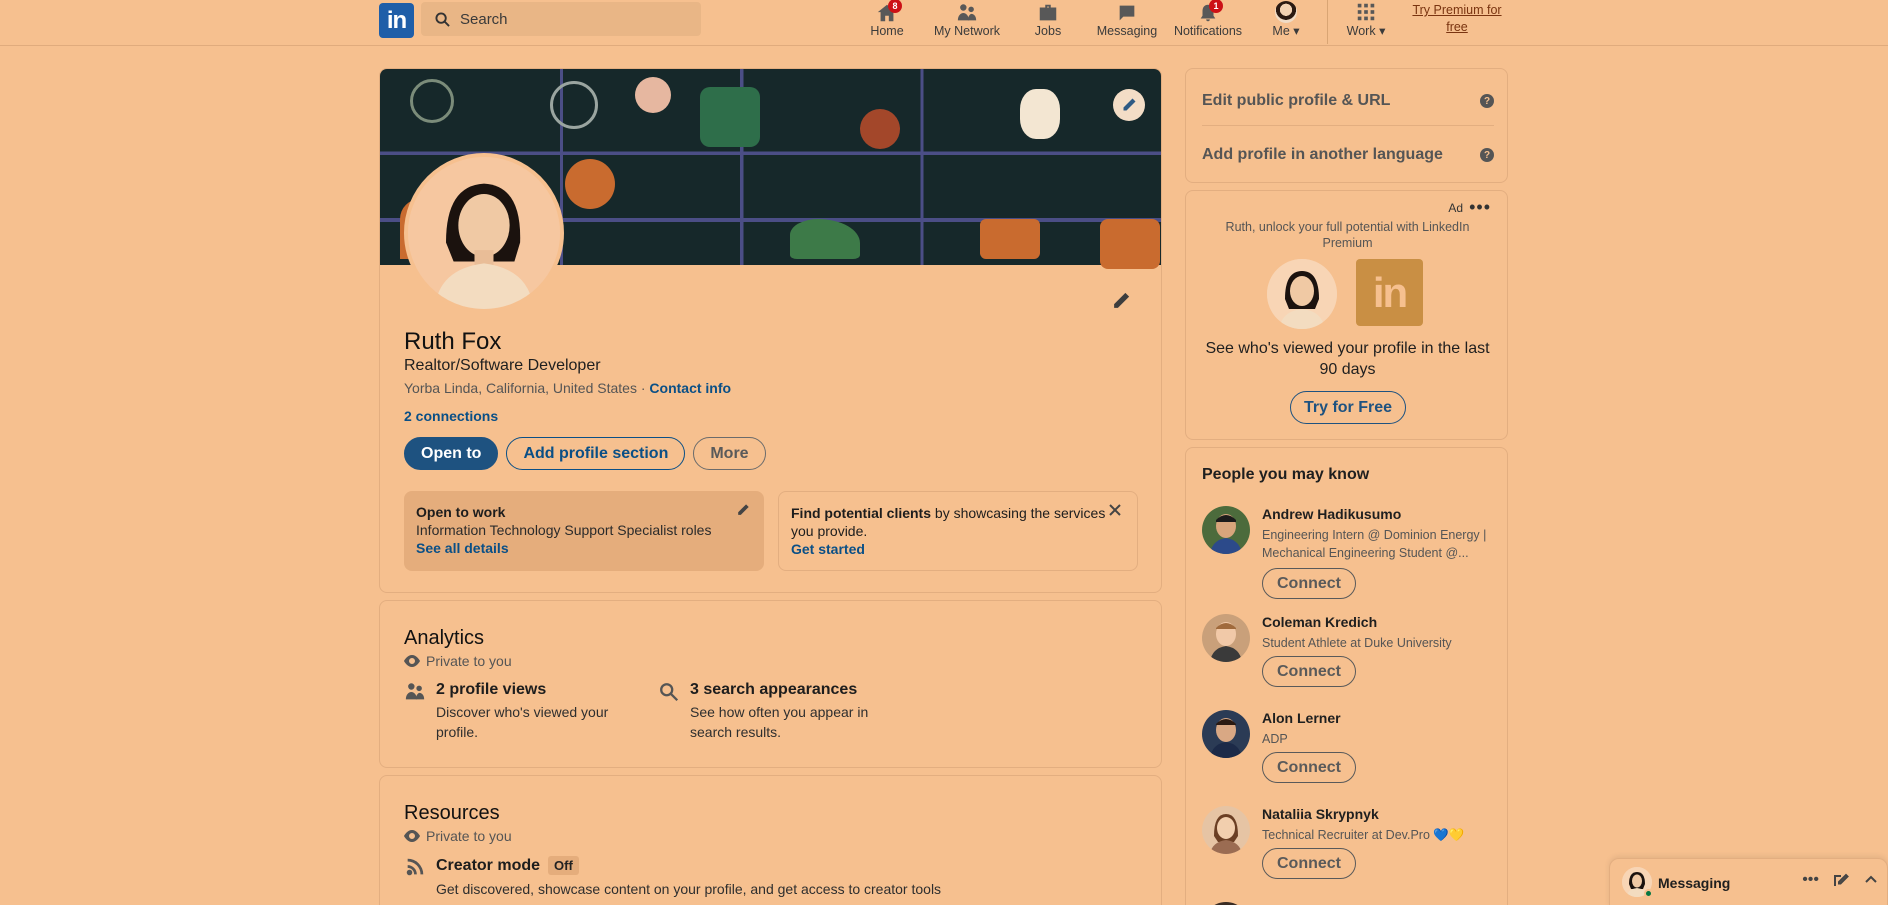  I want to click on compose-icon, so click(1841, 880).